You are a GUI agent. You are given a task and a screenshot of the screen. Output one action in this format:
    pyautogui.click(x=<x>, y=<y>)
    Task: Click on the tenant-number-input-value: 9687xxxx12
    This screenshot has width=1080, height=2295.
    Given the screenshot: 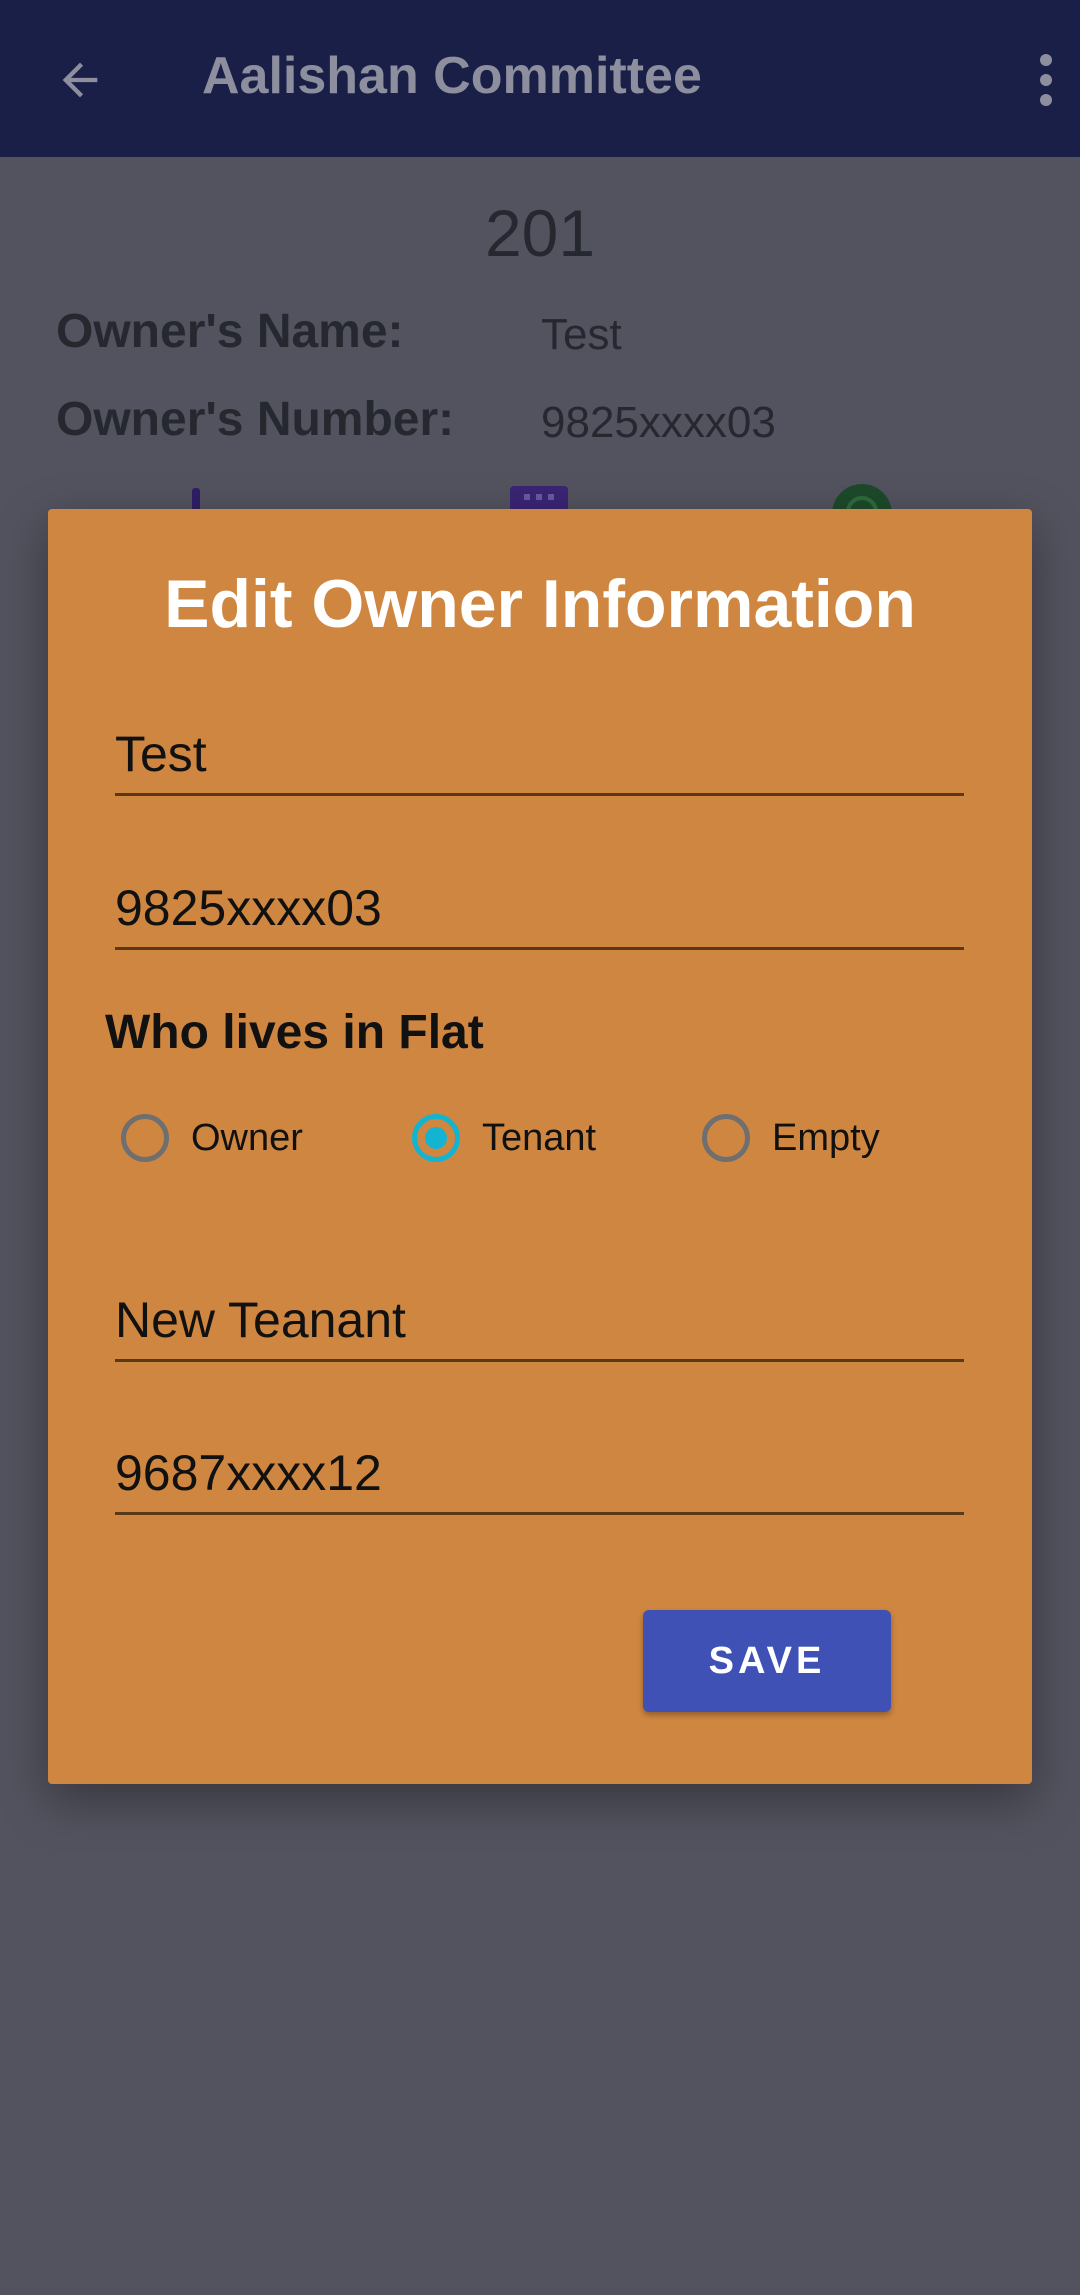 What is the action you would take?
    pyautogui.click(x=248, y=1473)
    